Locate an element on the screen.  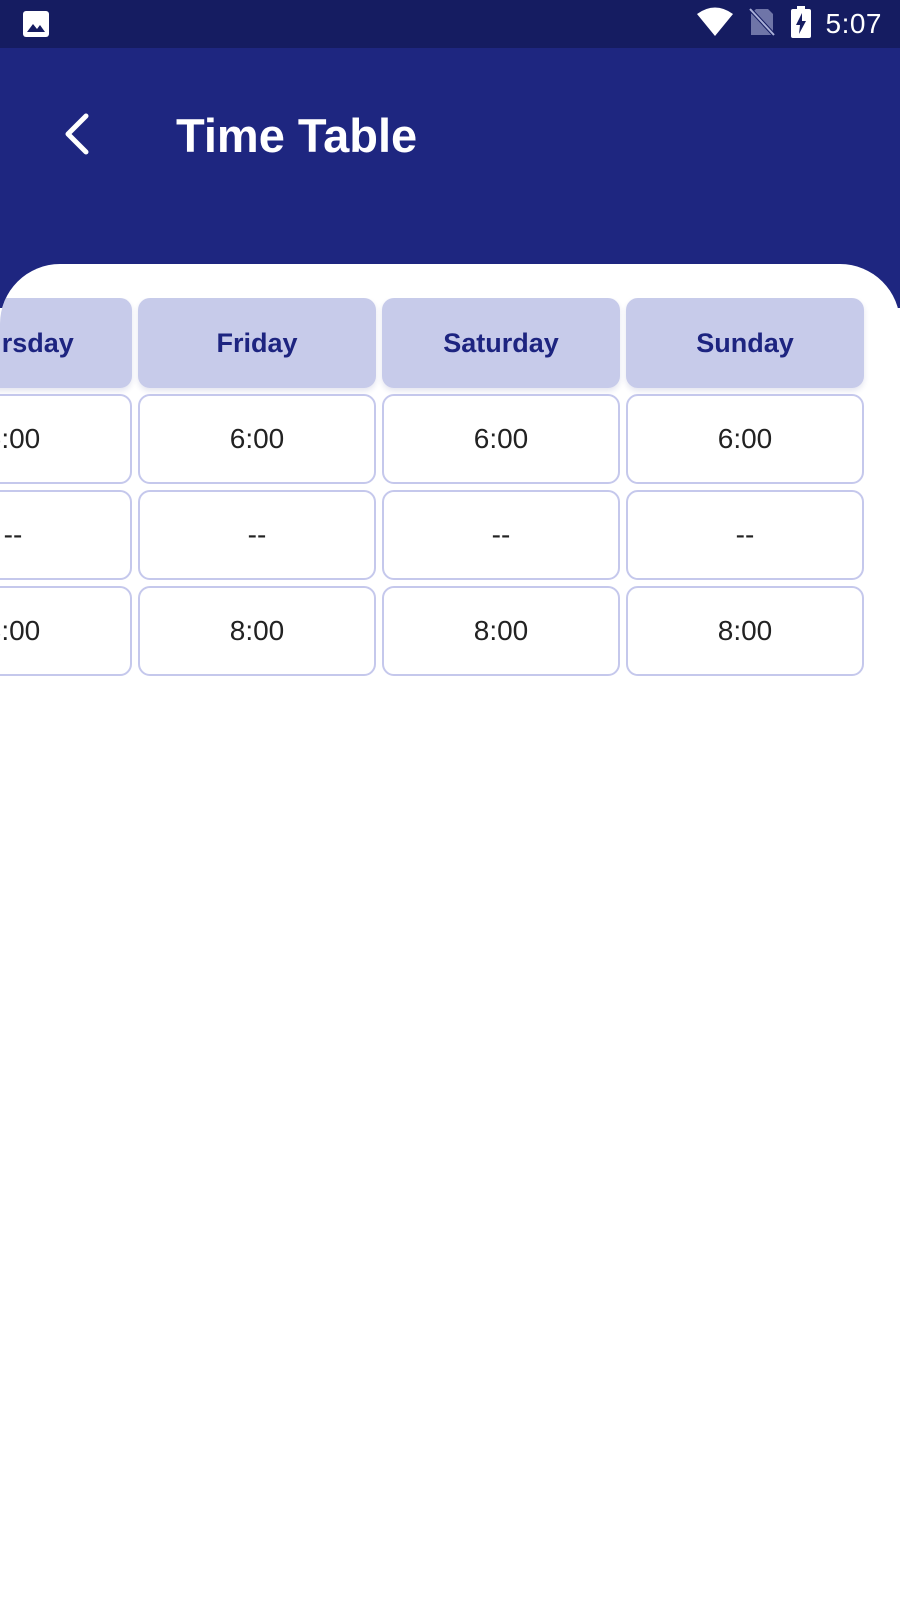
day-header-sunday: Sunday is located at coordinates (745, 343).